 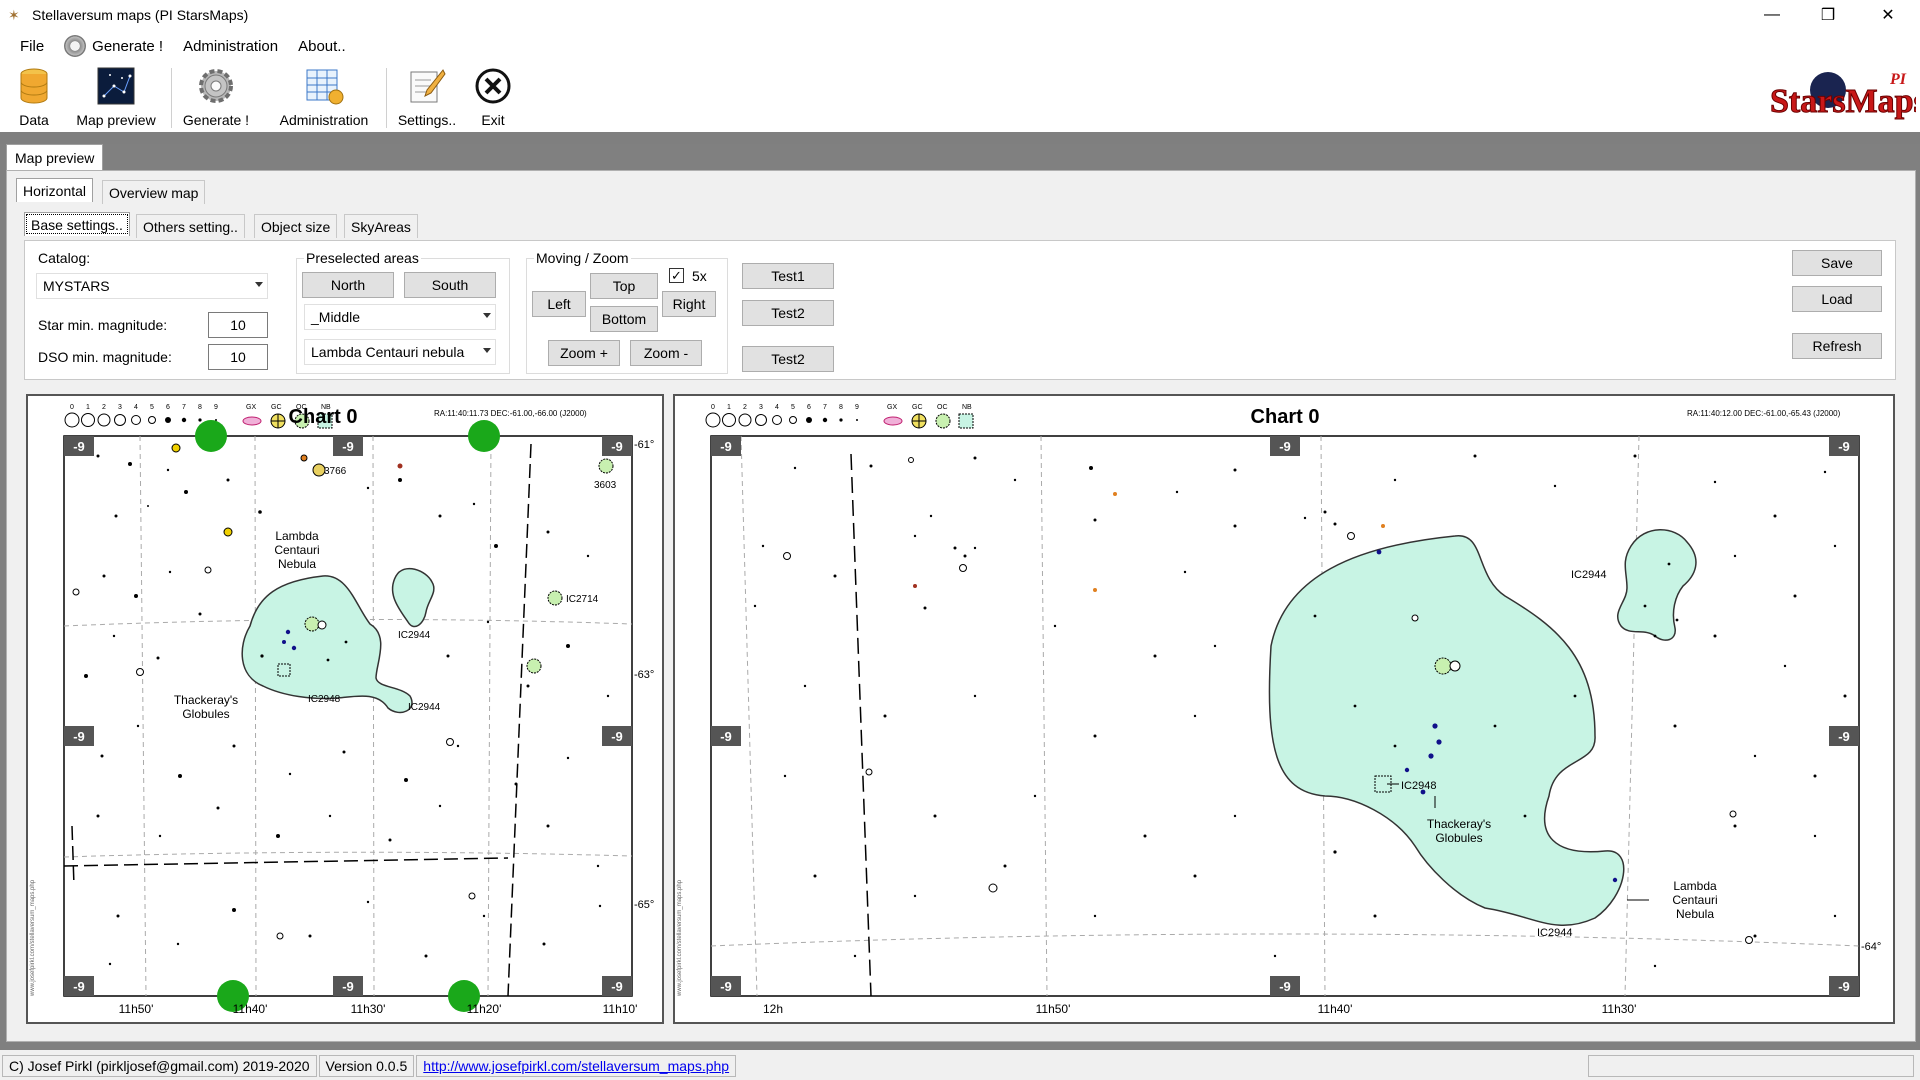 What do you see at coordinates (116, 86) in the screenshot?
I see `star-map-icon` at bounding box center [116, 86].